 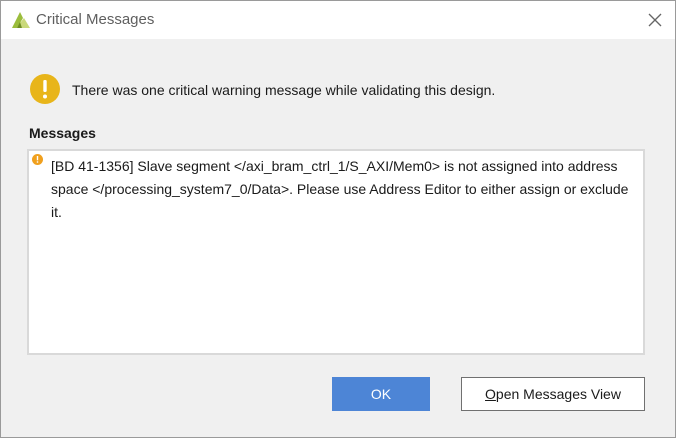 What do you see at coordinates (338, 20) in the screenshot?
I see `title-bar: Critical Messages` at bounding box center [338, 20].